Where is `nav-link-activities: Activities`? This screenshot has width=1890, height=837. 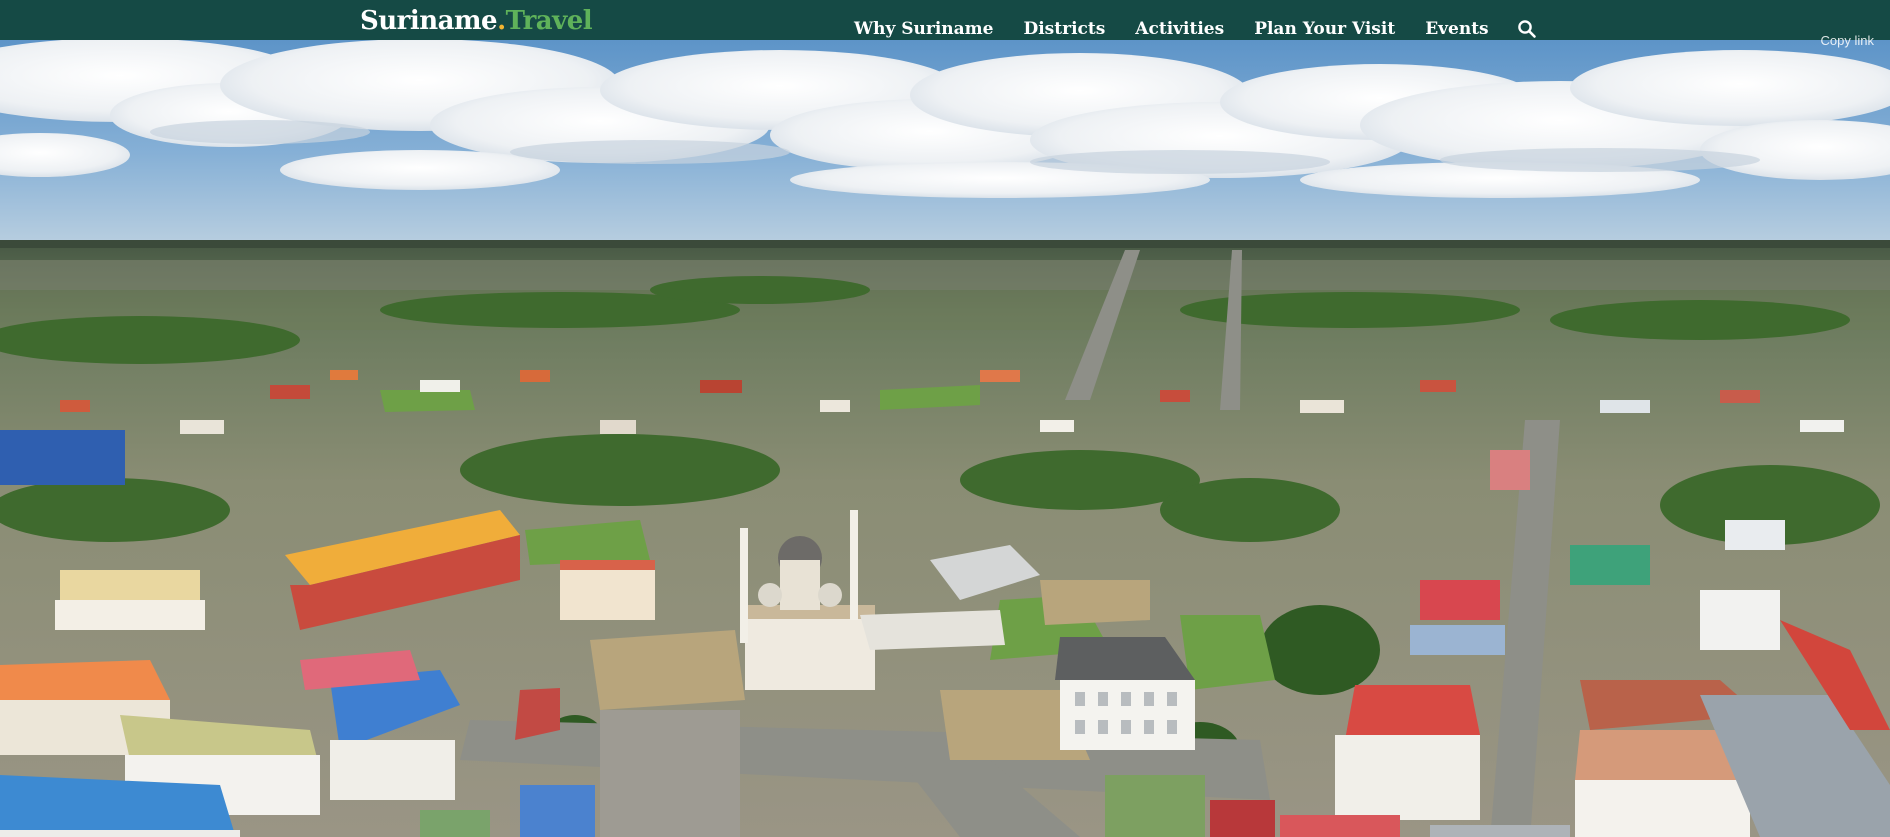
nav-link-activities: Activities is located at coordinates (1179, 29).